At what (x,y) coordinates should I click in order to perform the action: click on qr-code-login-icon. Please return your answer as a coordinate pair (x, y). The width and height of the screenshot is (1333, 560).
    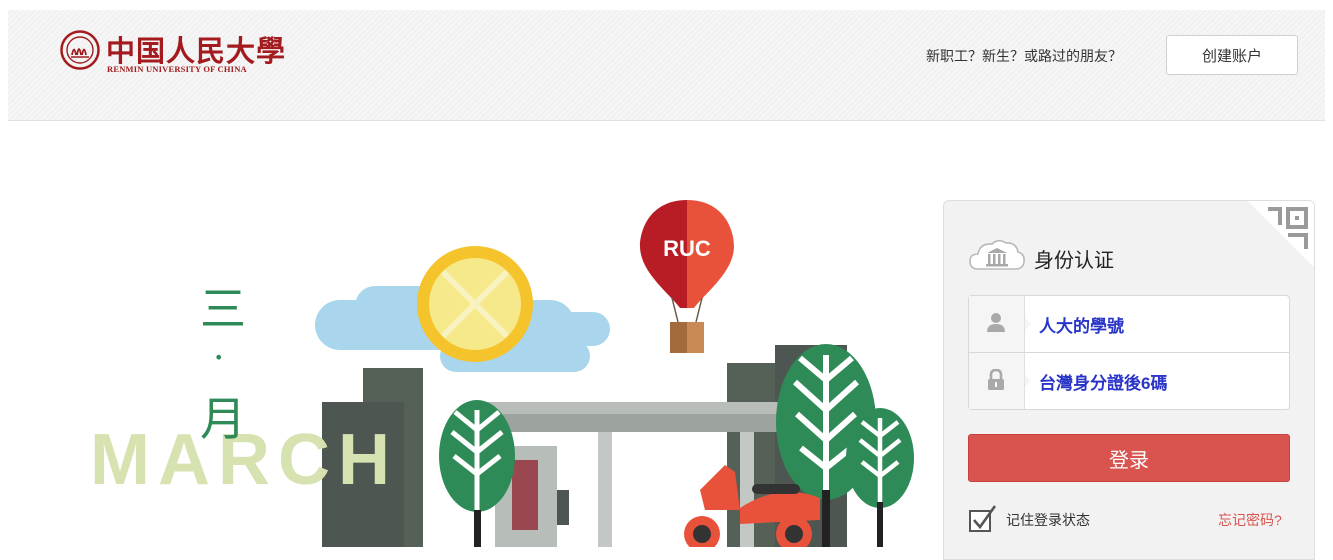
    Looking at the image, I should click on (1281, 234).